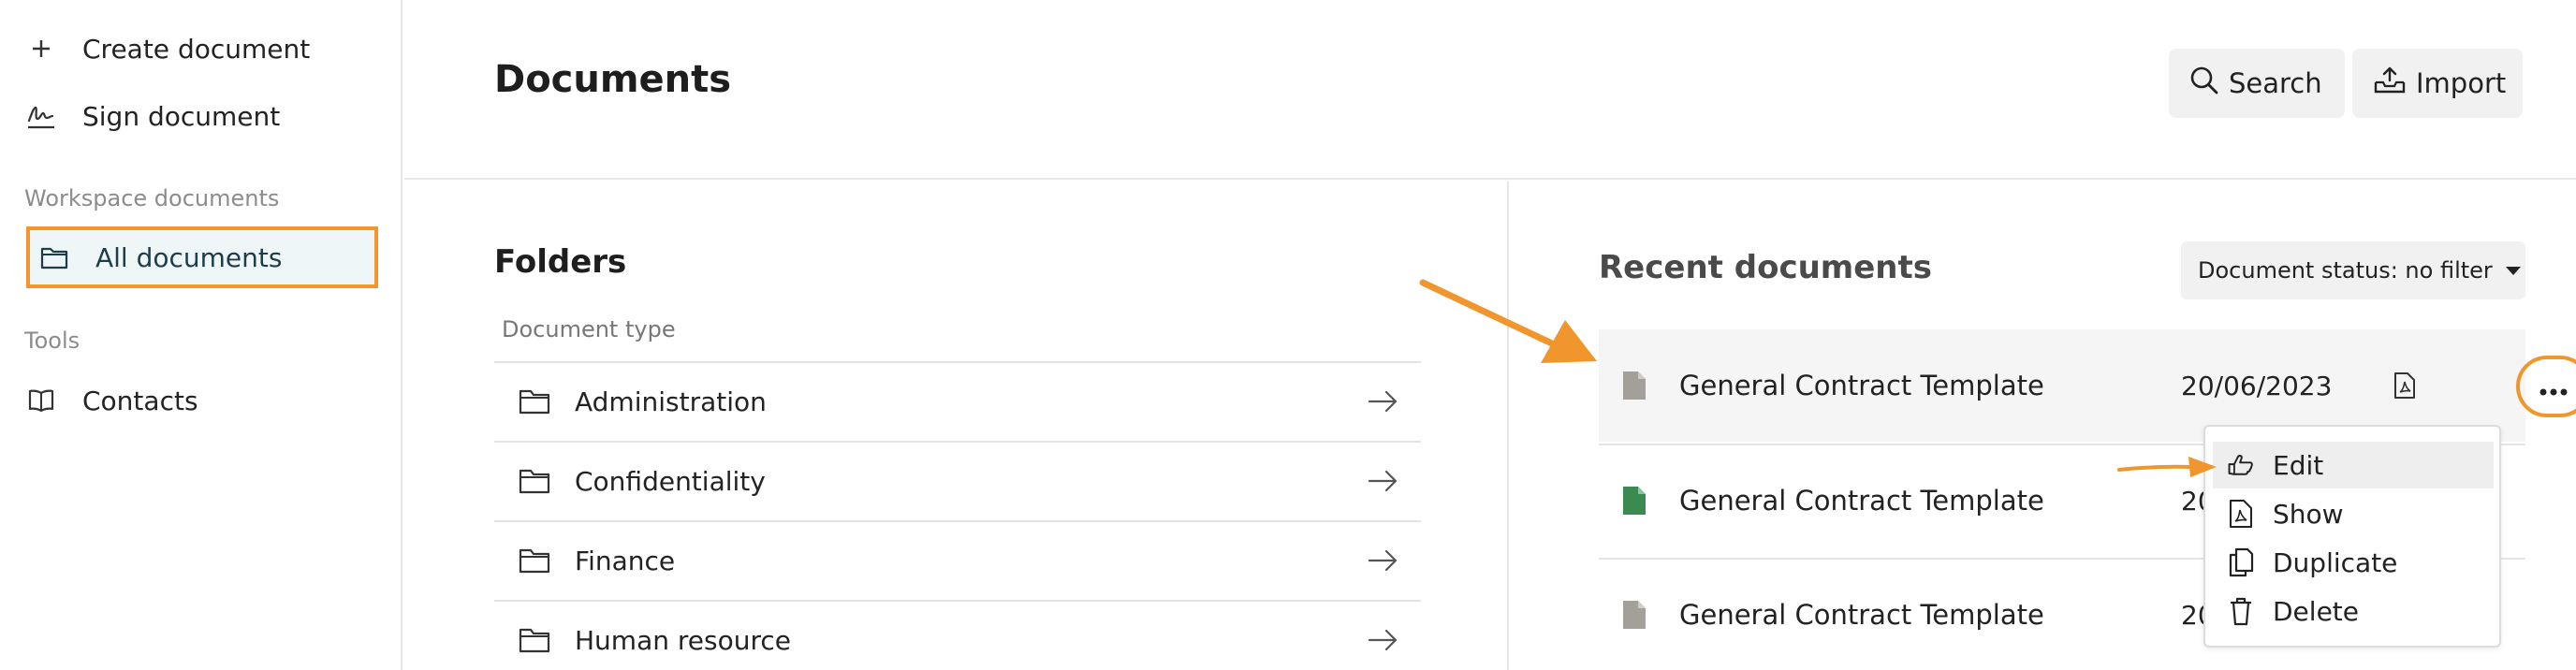 The width and height of the screenshot is (2576, 670). What do you see at coordinates (2335, 562) in the screenshot?
I see `menu-item-label: Duplicate` at bounding box center [2335, 562].